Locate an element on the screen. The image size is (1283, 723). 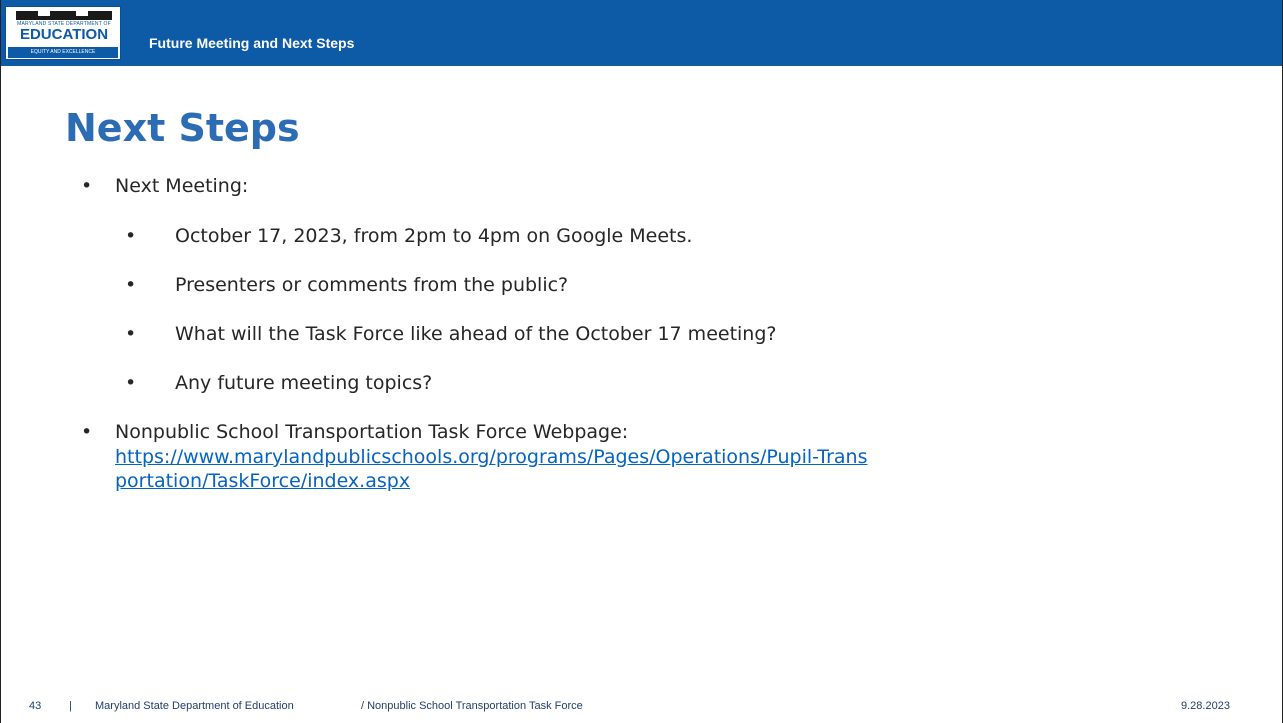
page-number: 43 is located at coordinates (35, 706).